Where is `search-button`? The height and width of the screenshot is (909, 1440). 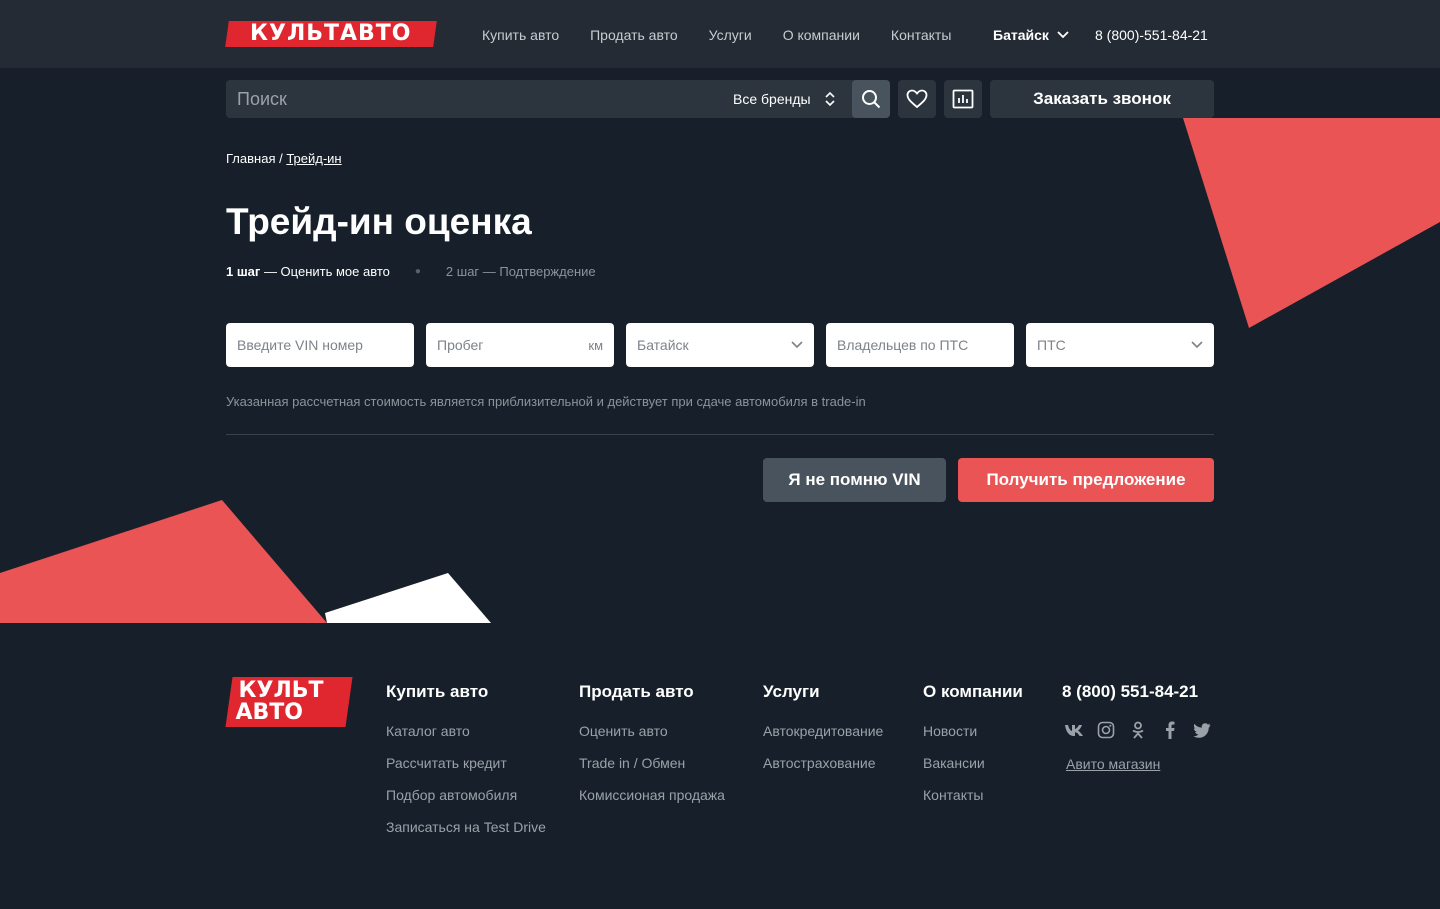 search-button is located at coordinates (871, 99).